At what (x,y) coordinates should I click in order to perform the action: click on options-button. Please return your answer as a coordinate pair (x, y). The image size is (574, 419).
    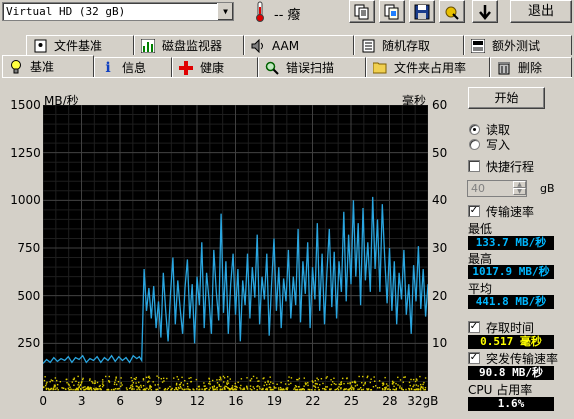
    Looking at the image, I should click on (452, 11).